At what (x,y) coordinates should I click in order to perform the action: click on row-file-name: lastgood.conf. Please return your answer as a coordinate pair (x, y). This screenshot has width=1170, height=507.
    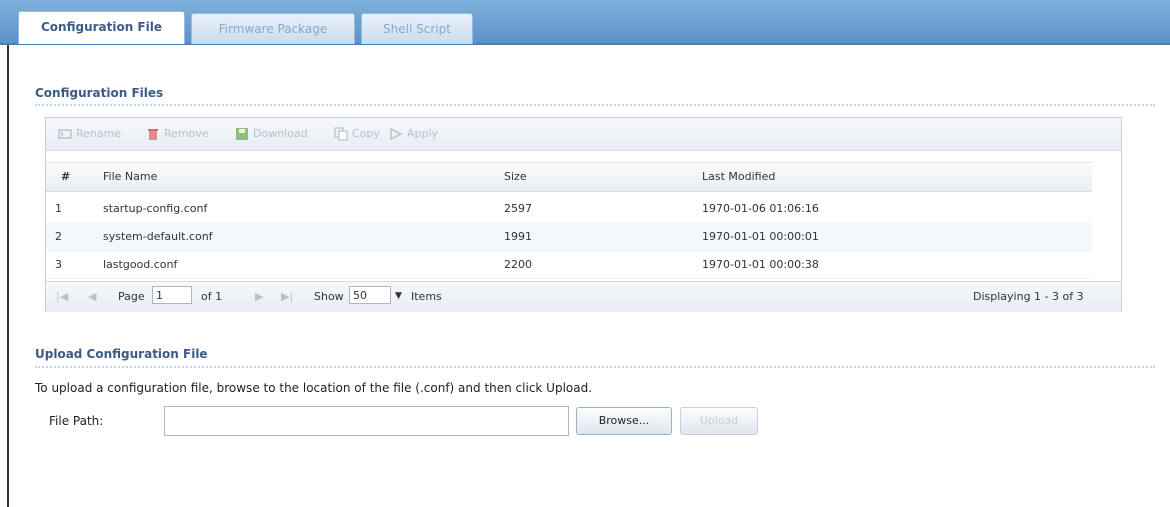
    Looking at the image, I should click on (140, 264).